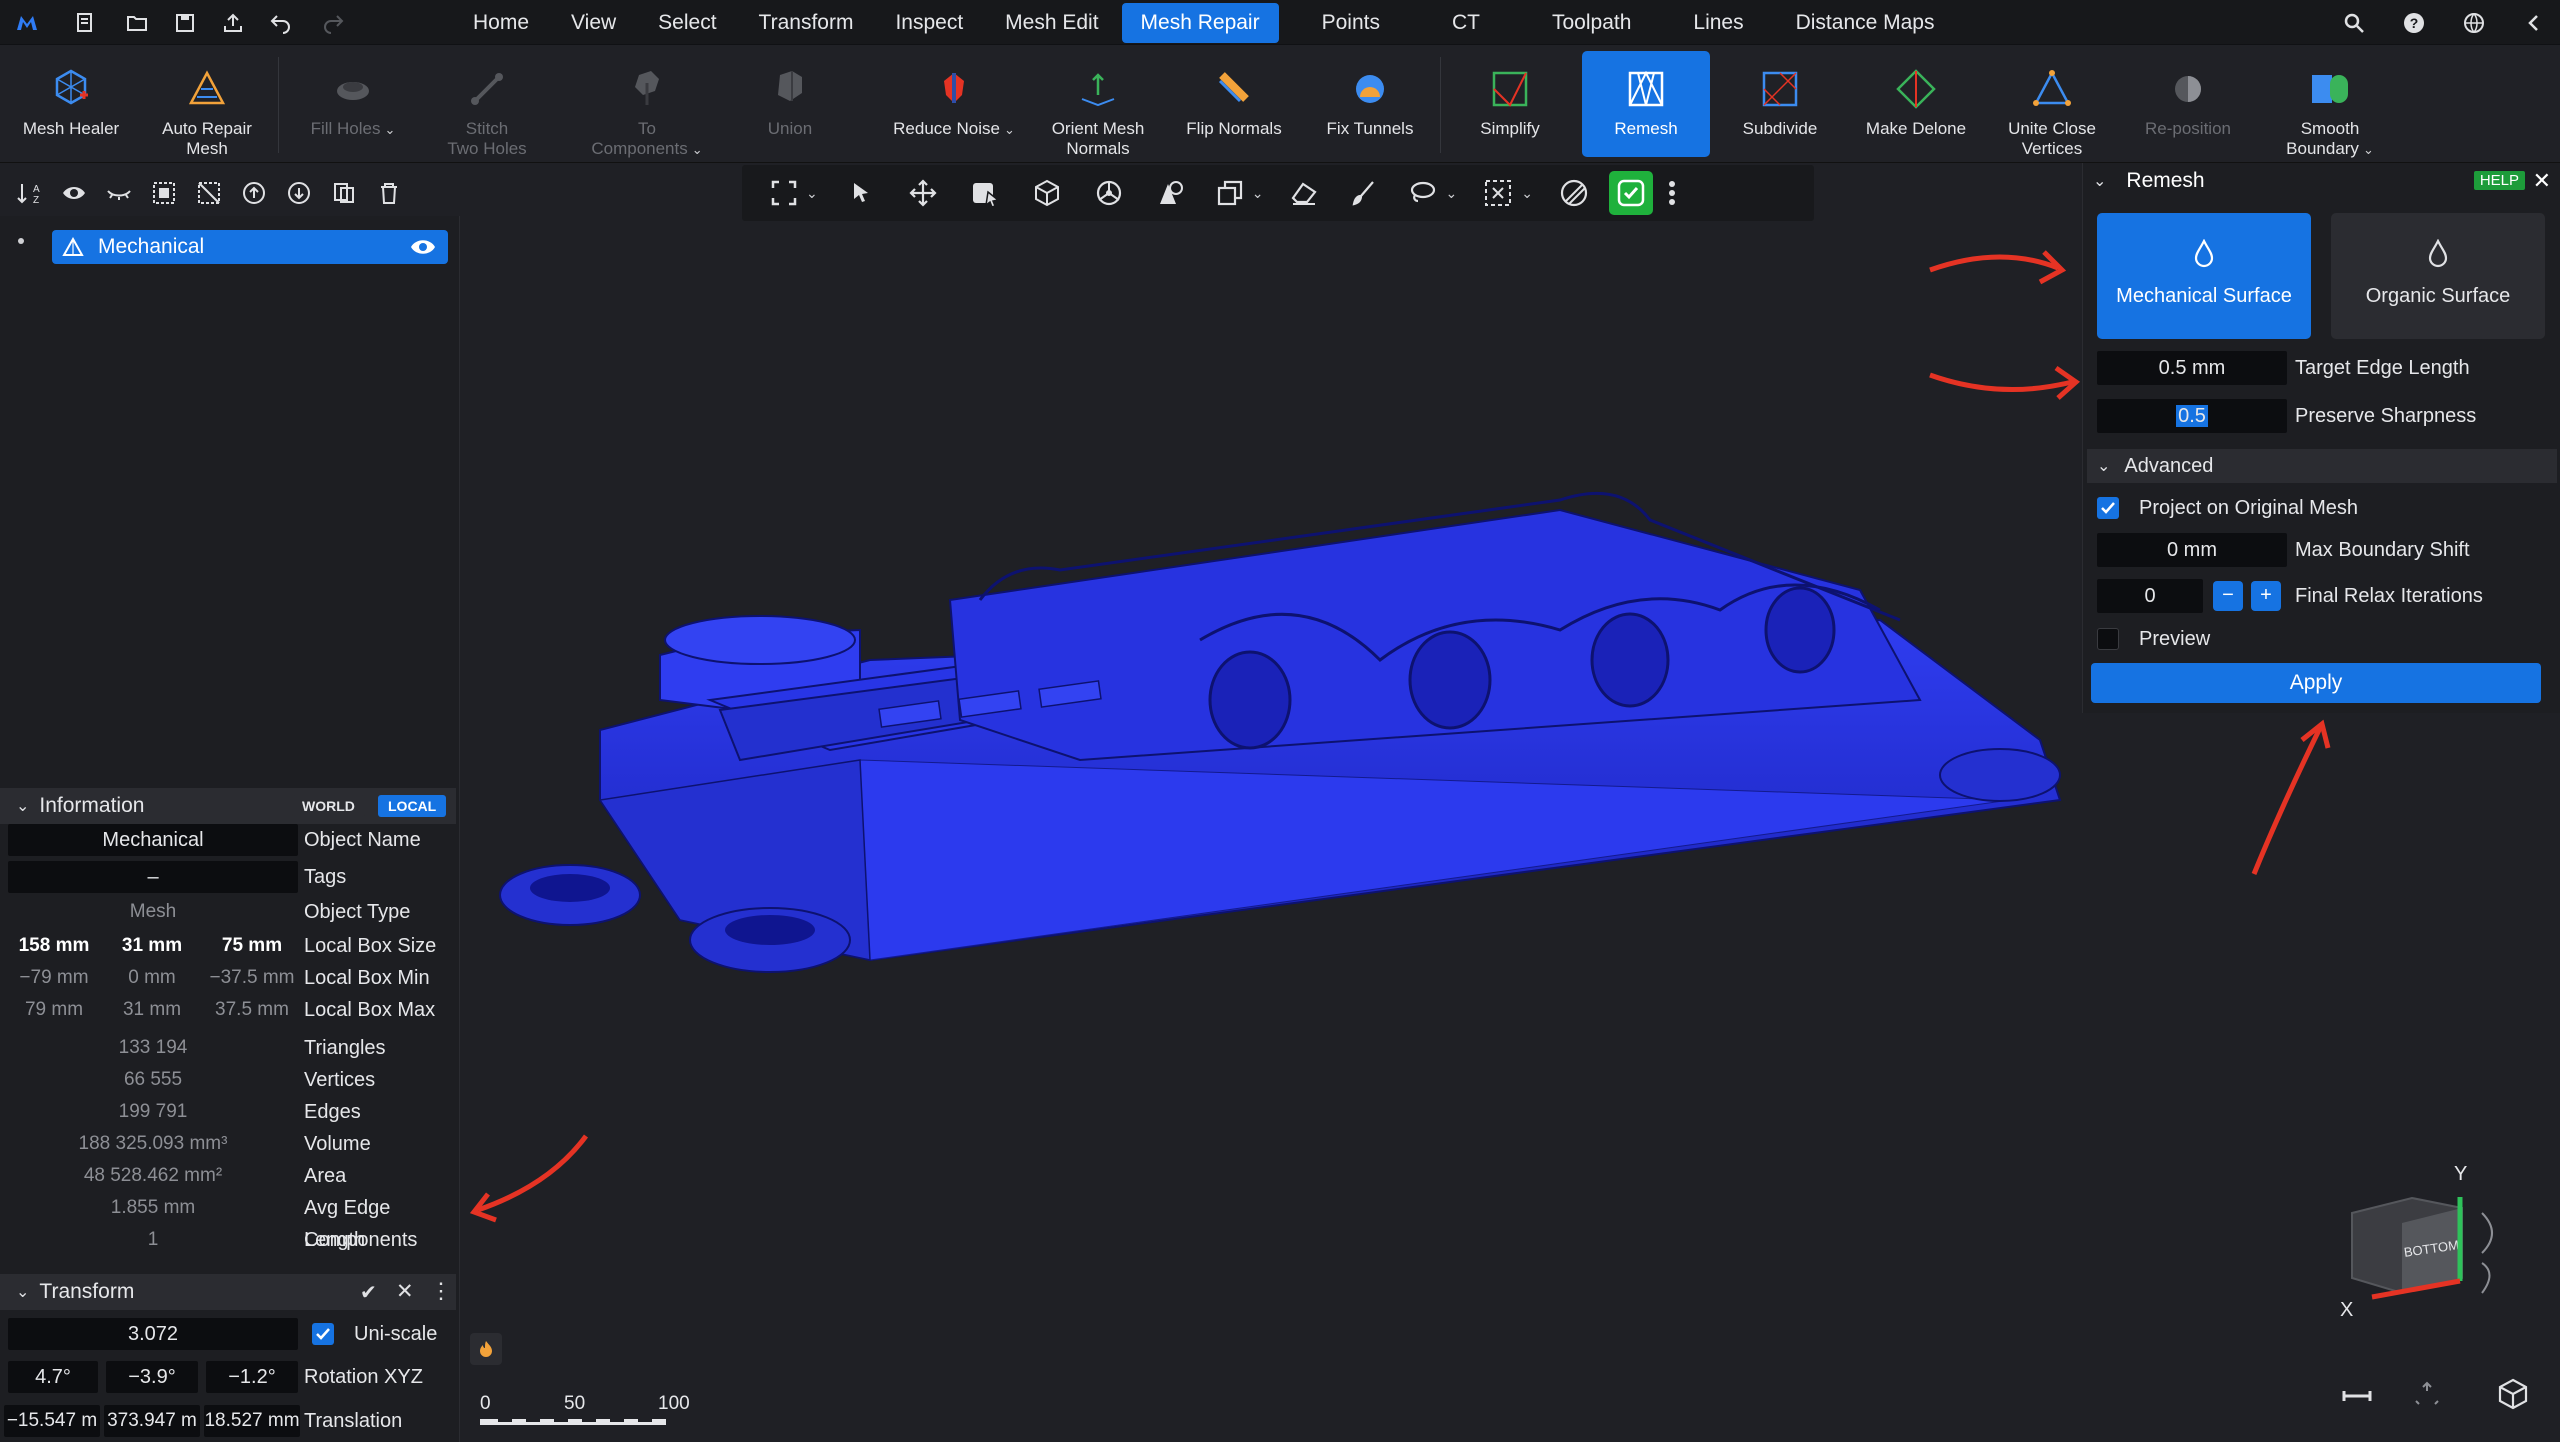  Describe the element at coordinates (1363, 193) in the screenshot. I see `brush-icon` at that location.